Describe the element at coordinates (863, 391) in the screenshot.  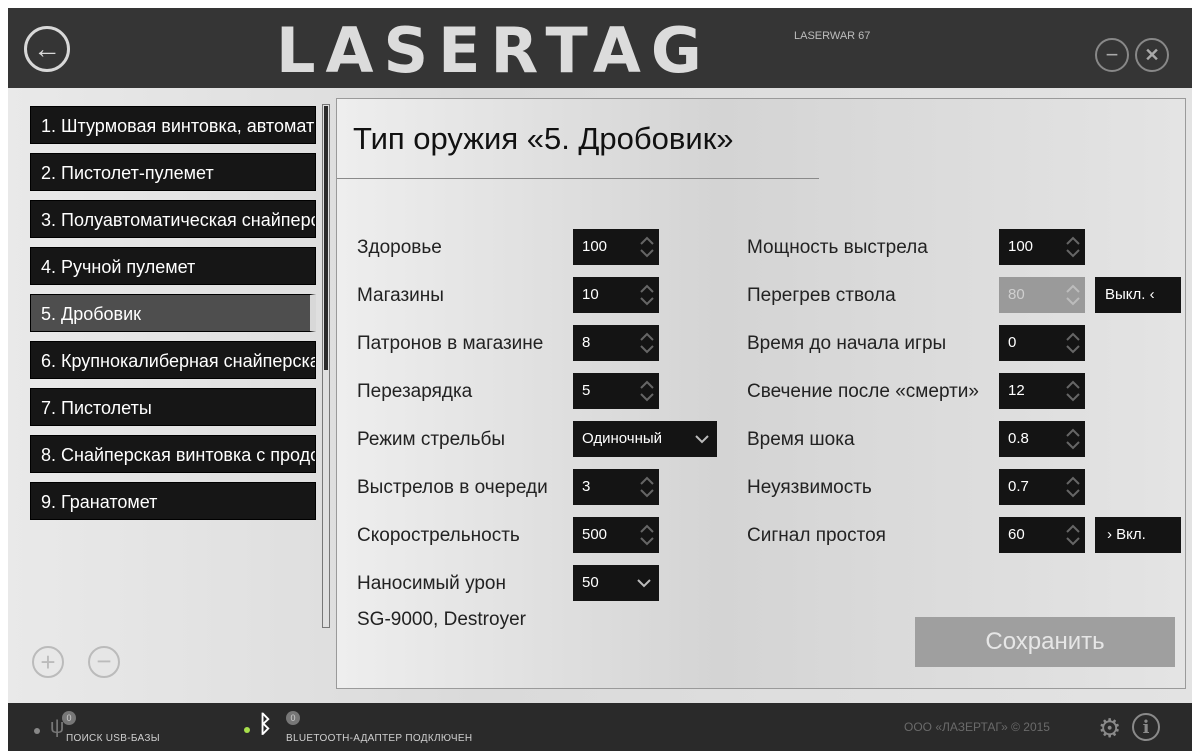
I see `field-label: Свечение после «смерти»` at that location.